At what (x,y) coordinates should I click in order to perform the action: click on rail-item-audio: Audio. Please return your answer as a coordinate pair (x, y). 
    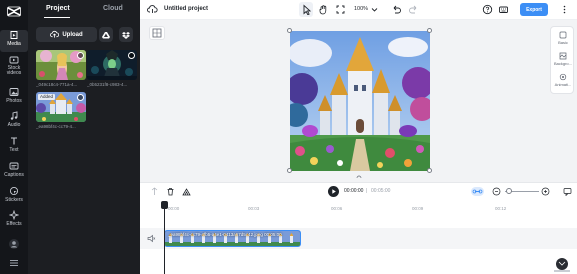
    Looking at the image, I should click on (14, 122).